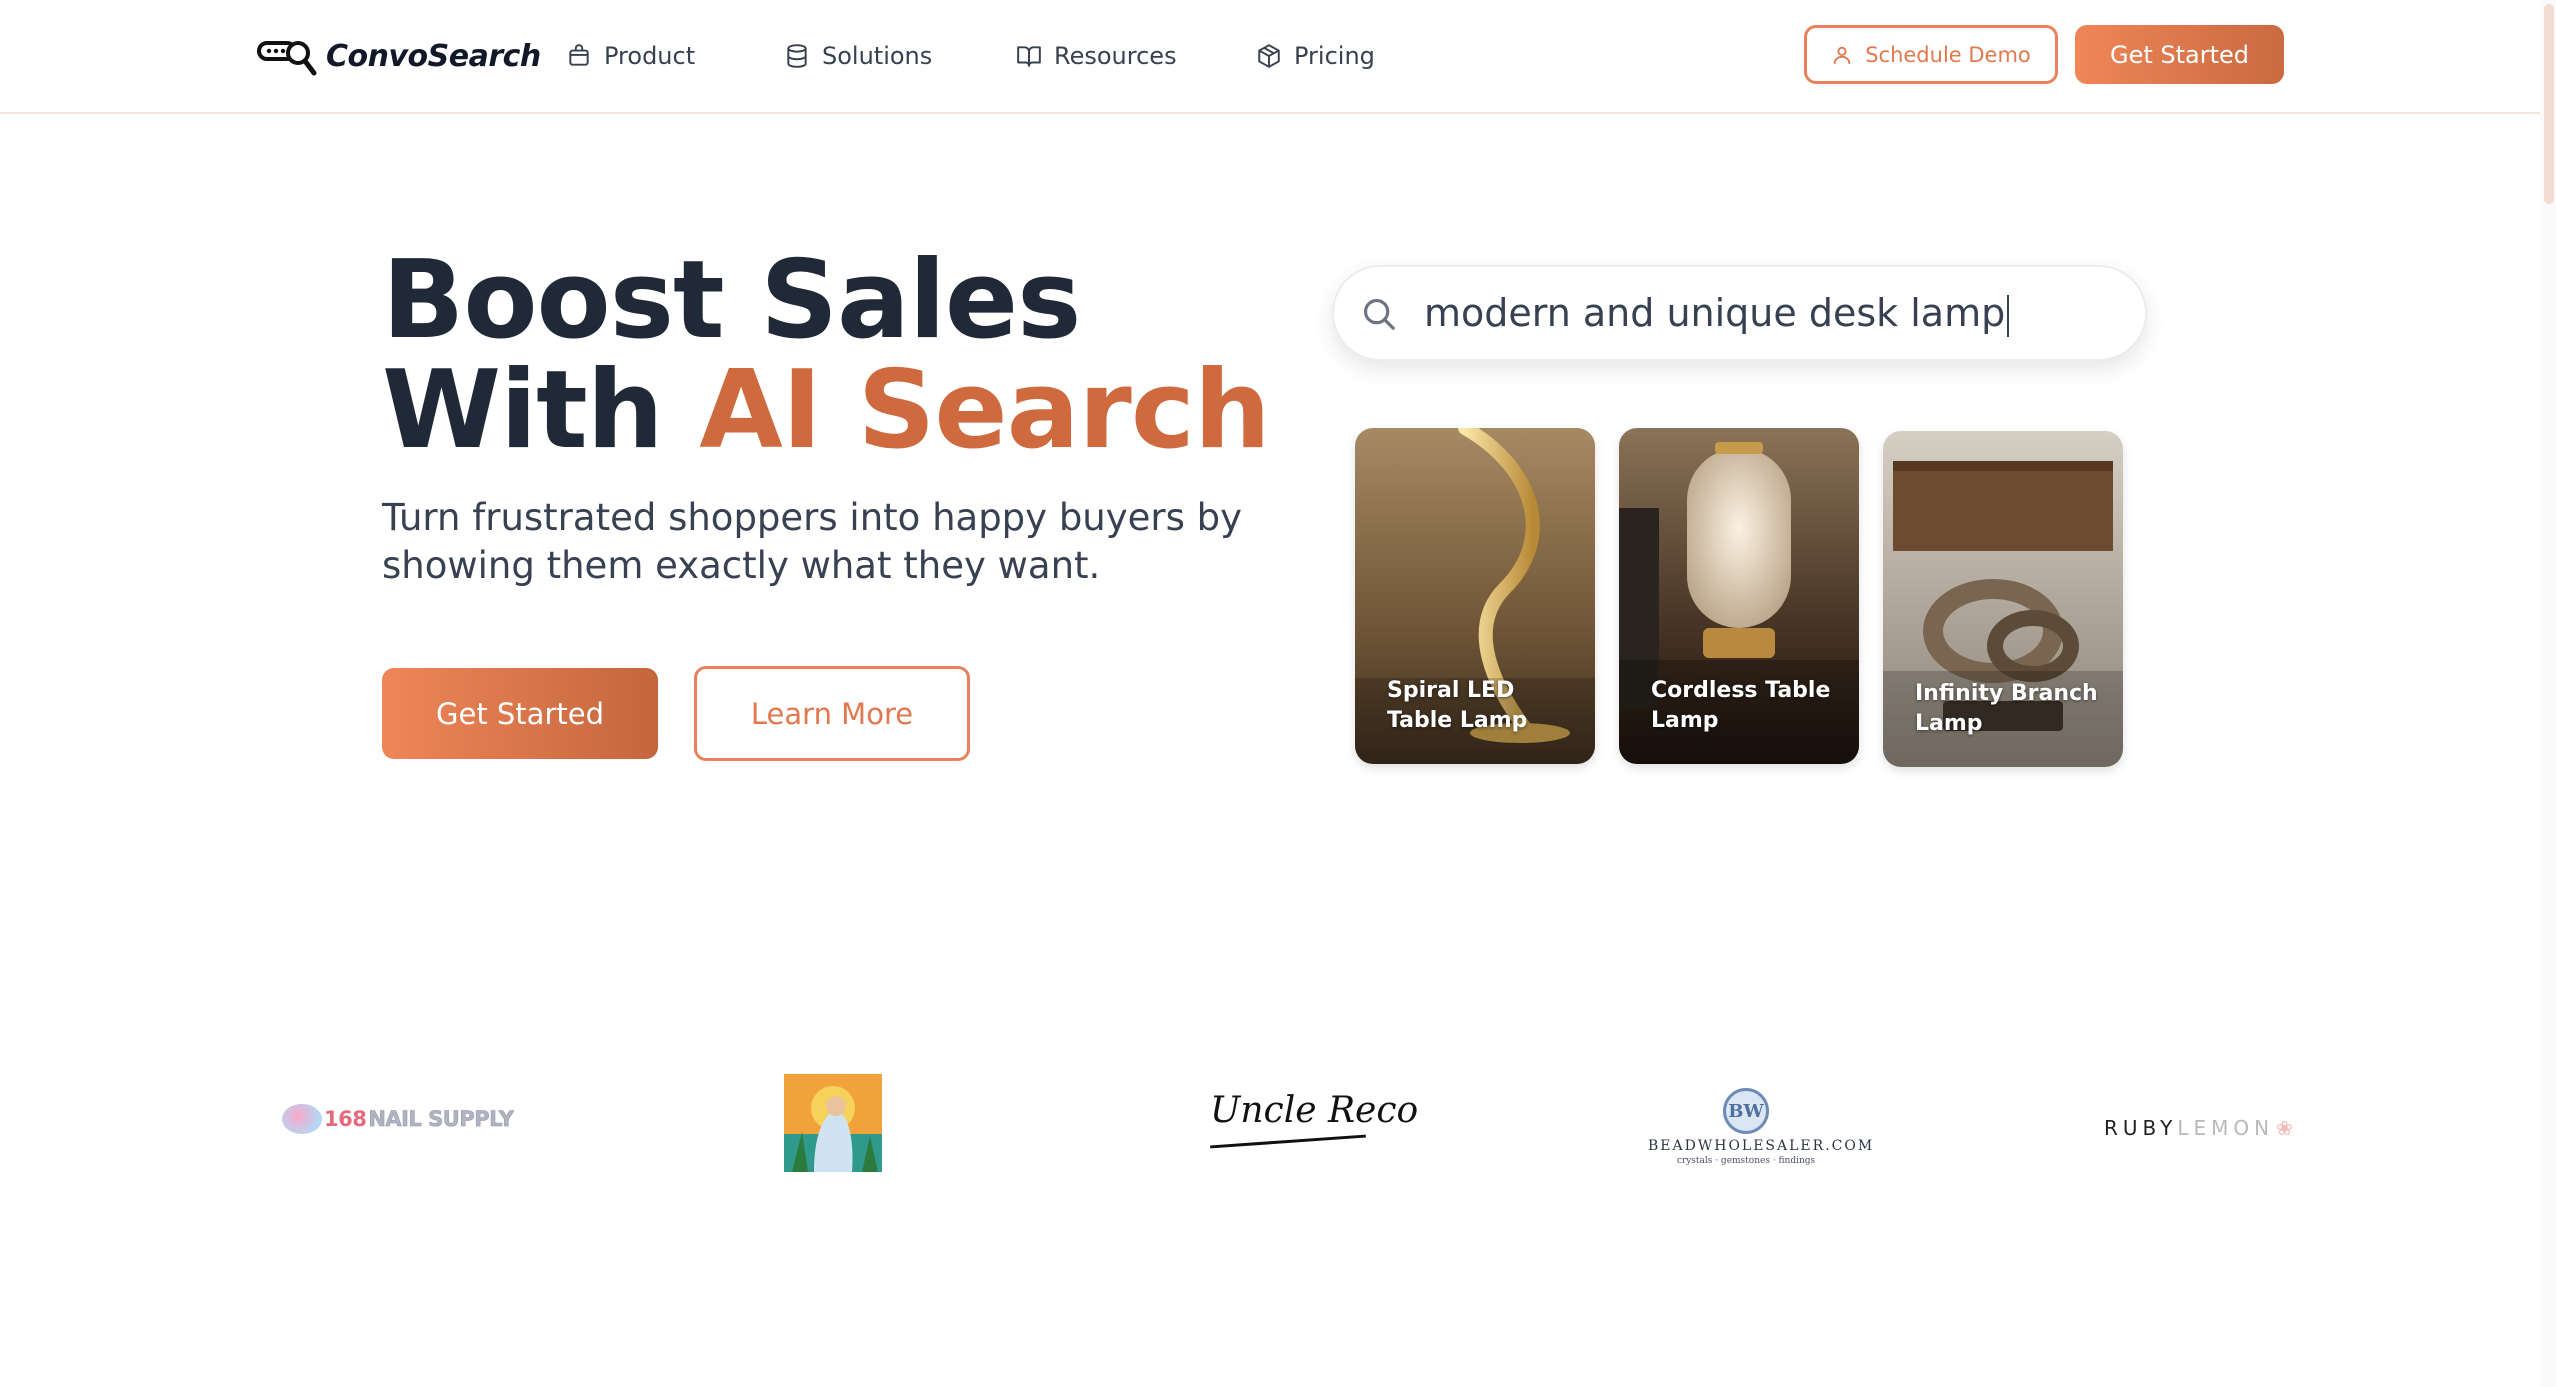 This screenshot has width=2556, height=1387. Describe the element at coordinates (984, 410) in the screenshot. I see `headline-accent: AI Search` at that location.